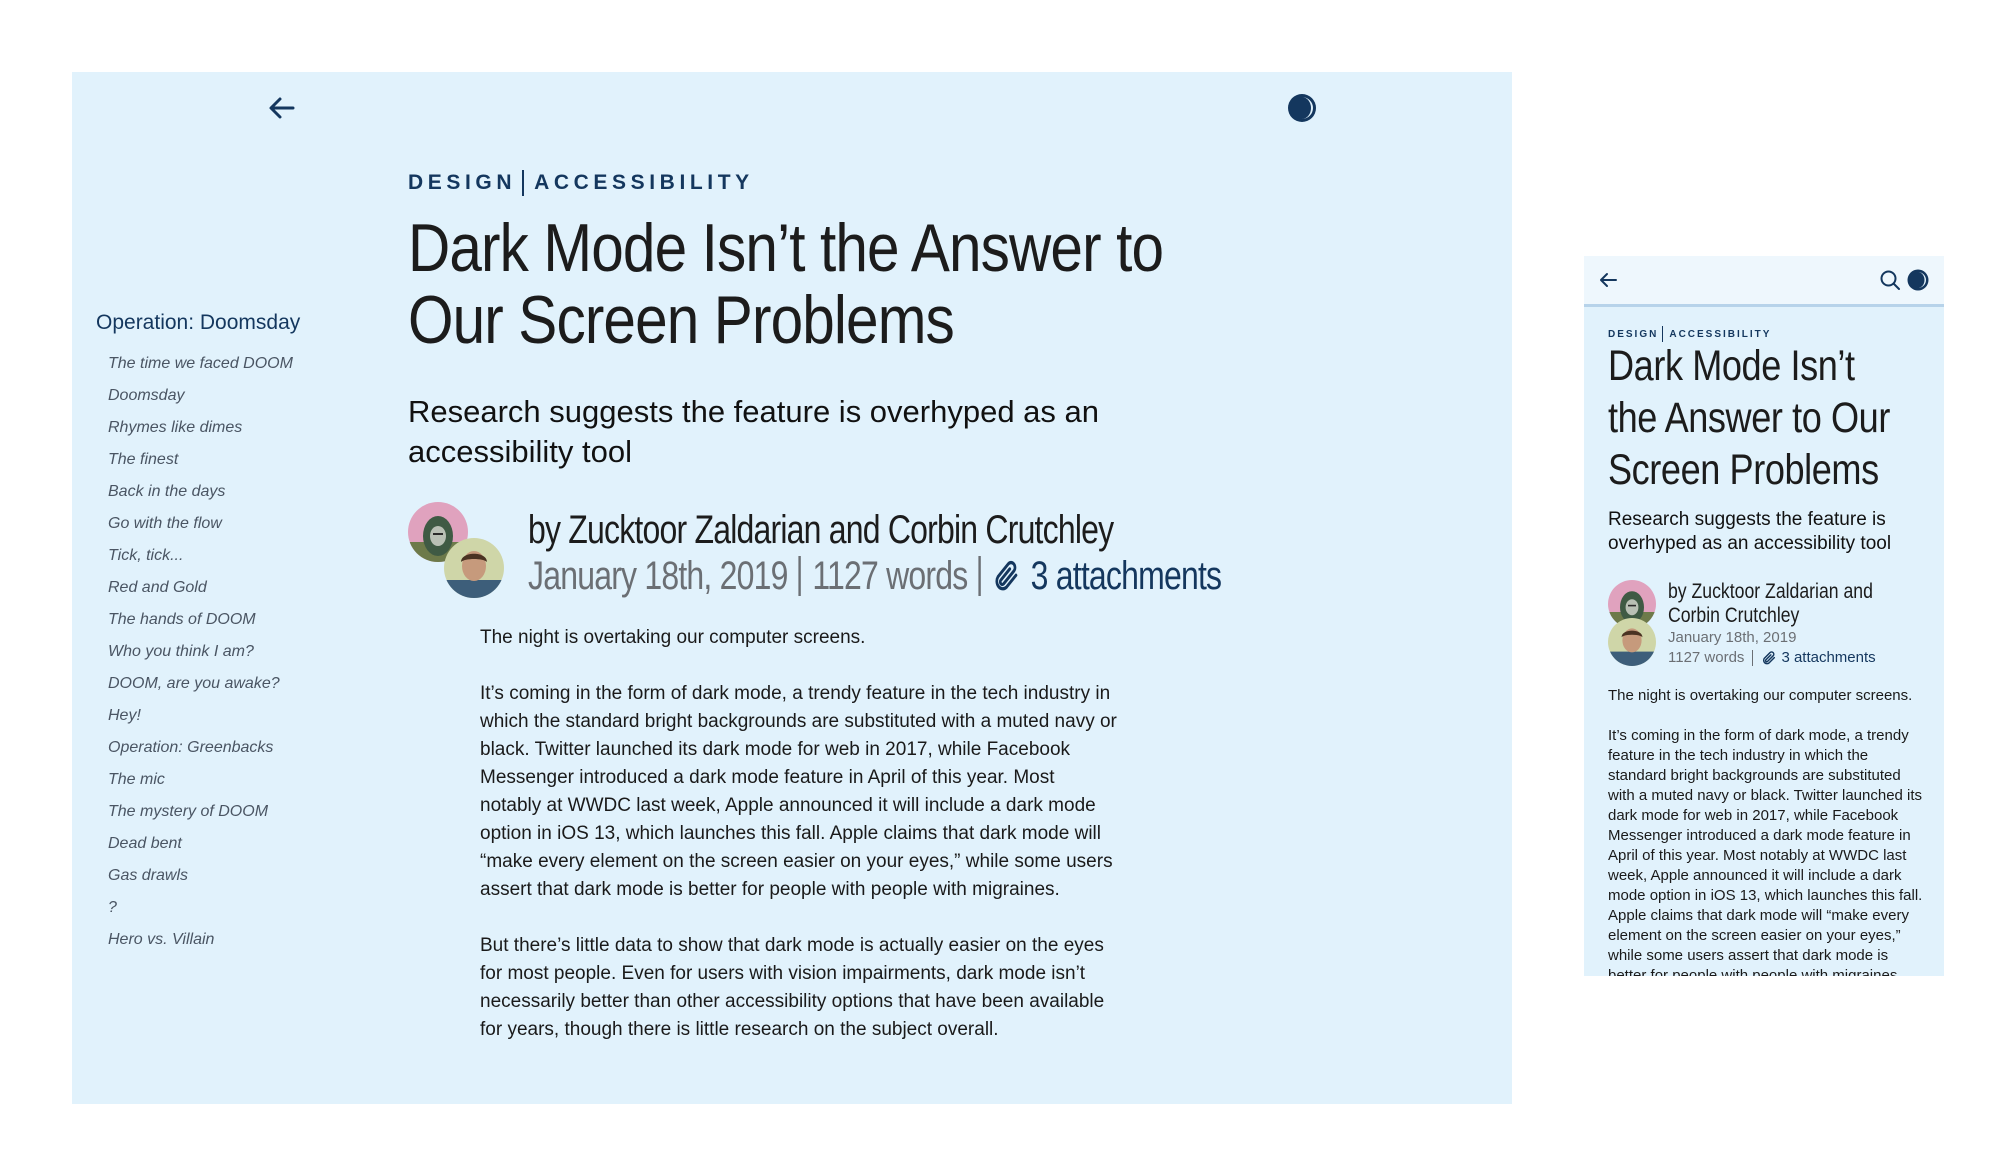 The image size is (2016, 1176). Describe the element at coordinates (216, 940) in the screenshot. I see `toc-item: Hero vs. Villain` at that location.